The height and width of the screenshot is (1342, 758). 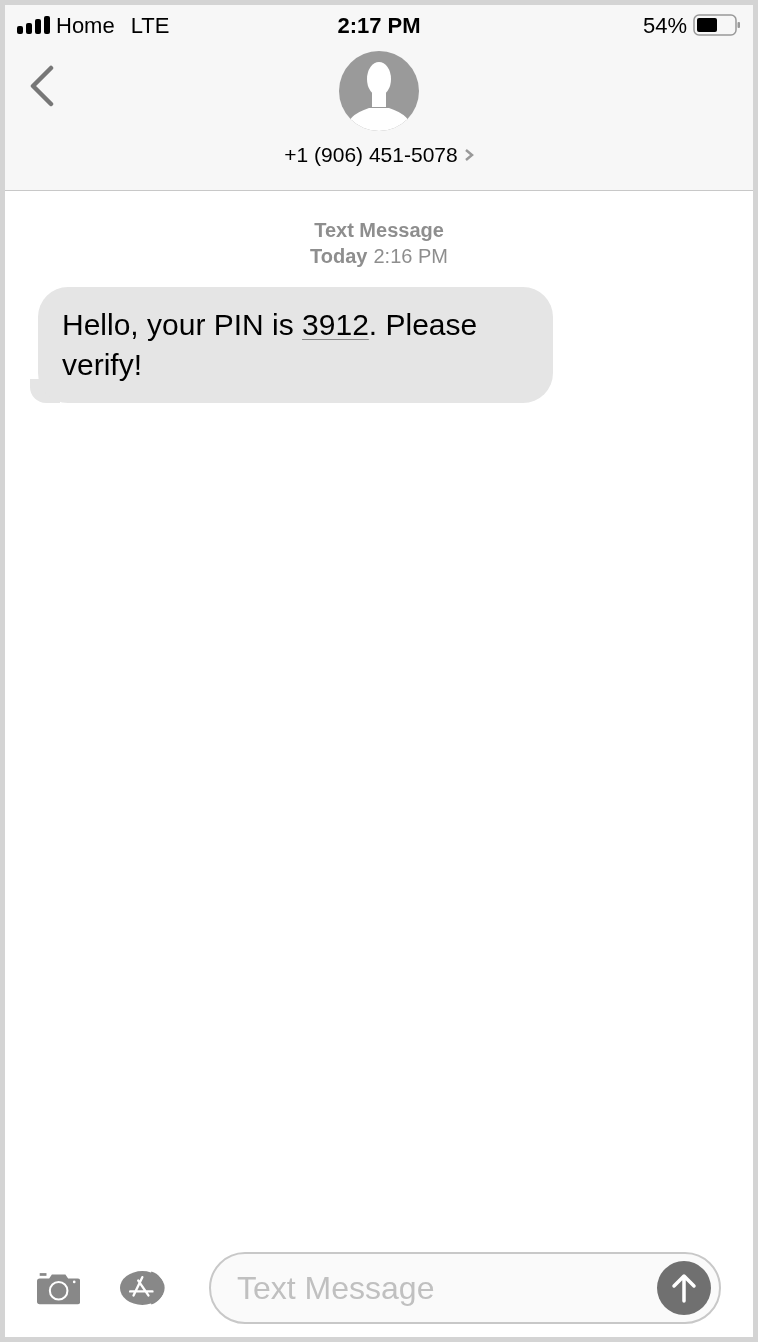 I want to click on message-bubble: Hello, your PIN is 3912. Please verify!, so click(x=295, y=345).